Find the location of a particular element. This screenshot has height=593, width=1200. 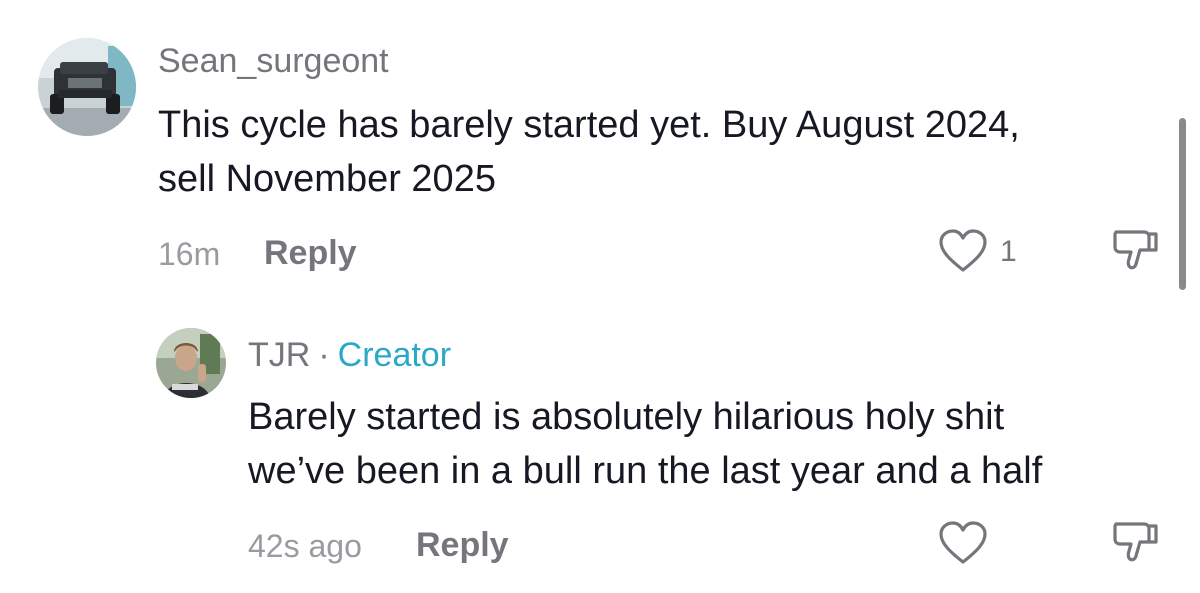

scrollbar is located at coordinates (1182, 204).